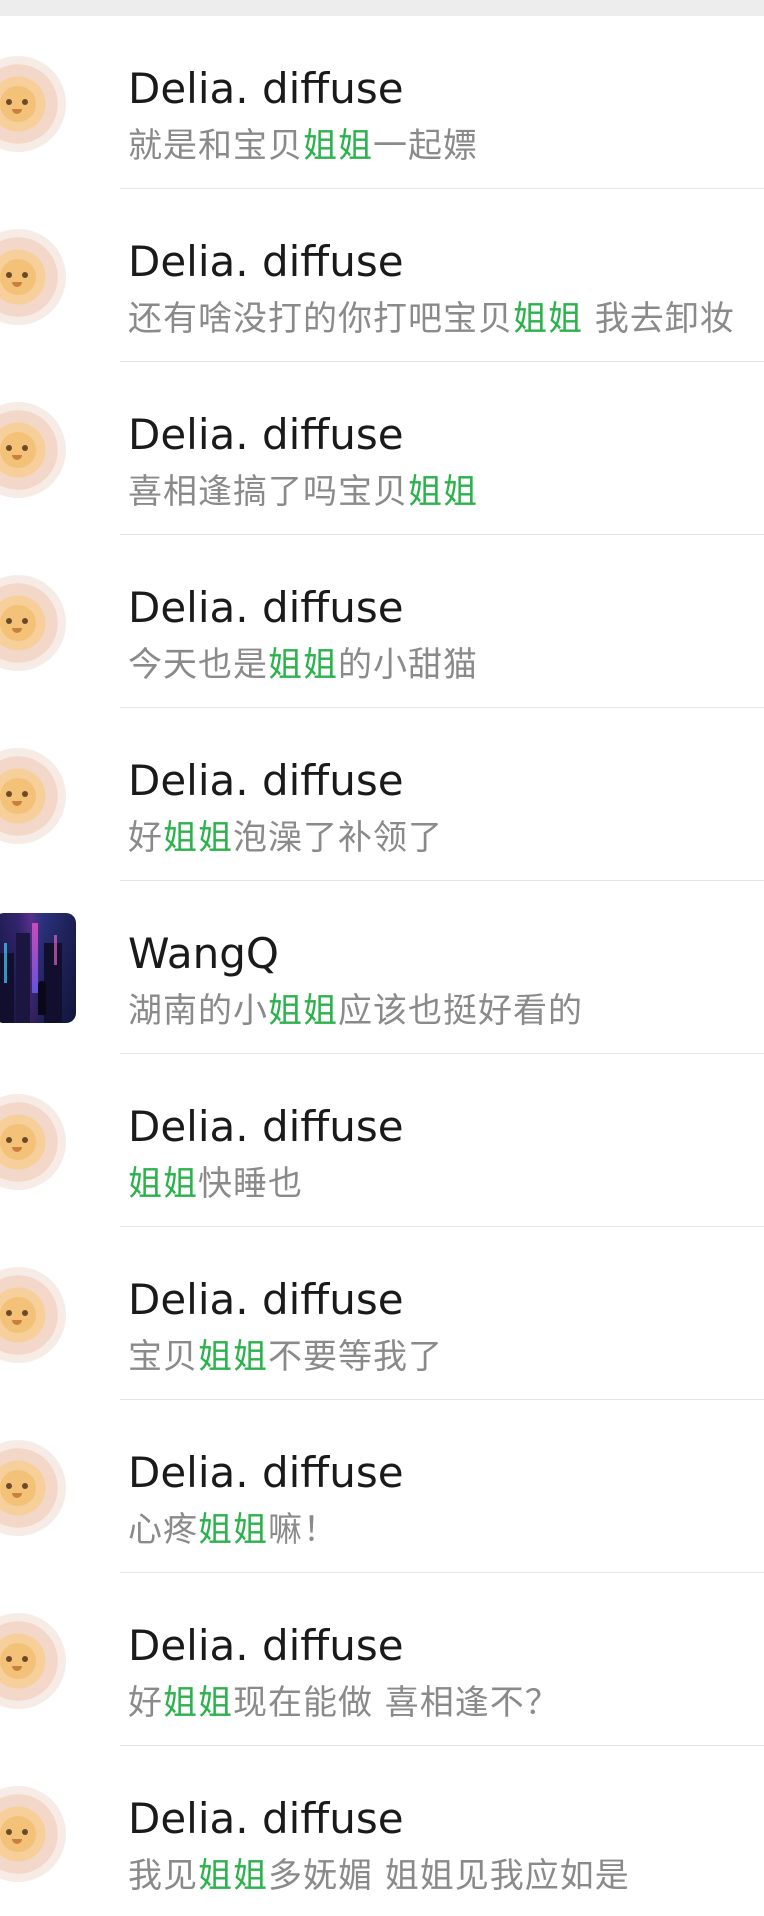 Image resolution: width=764 pixels, height=1916 pixels. I want to click on message-snippet: 心疼姐姐嘛！, so click(233, 1530).